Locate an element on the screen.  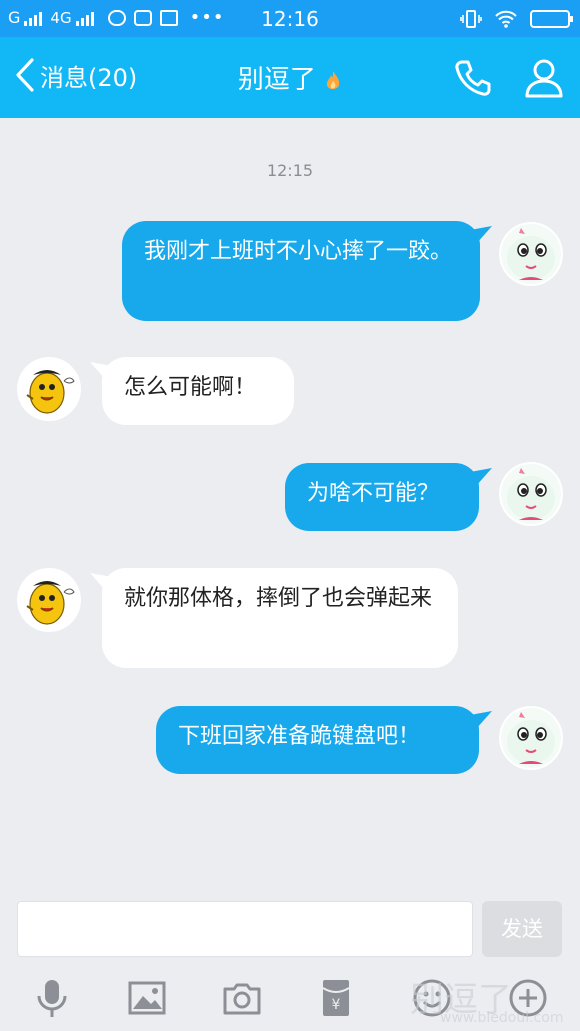
plus-icon is located at coordinates (528, 998).